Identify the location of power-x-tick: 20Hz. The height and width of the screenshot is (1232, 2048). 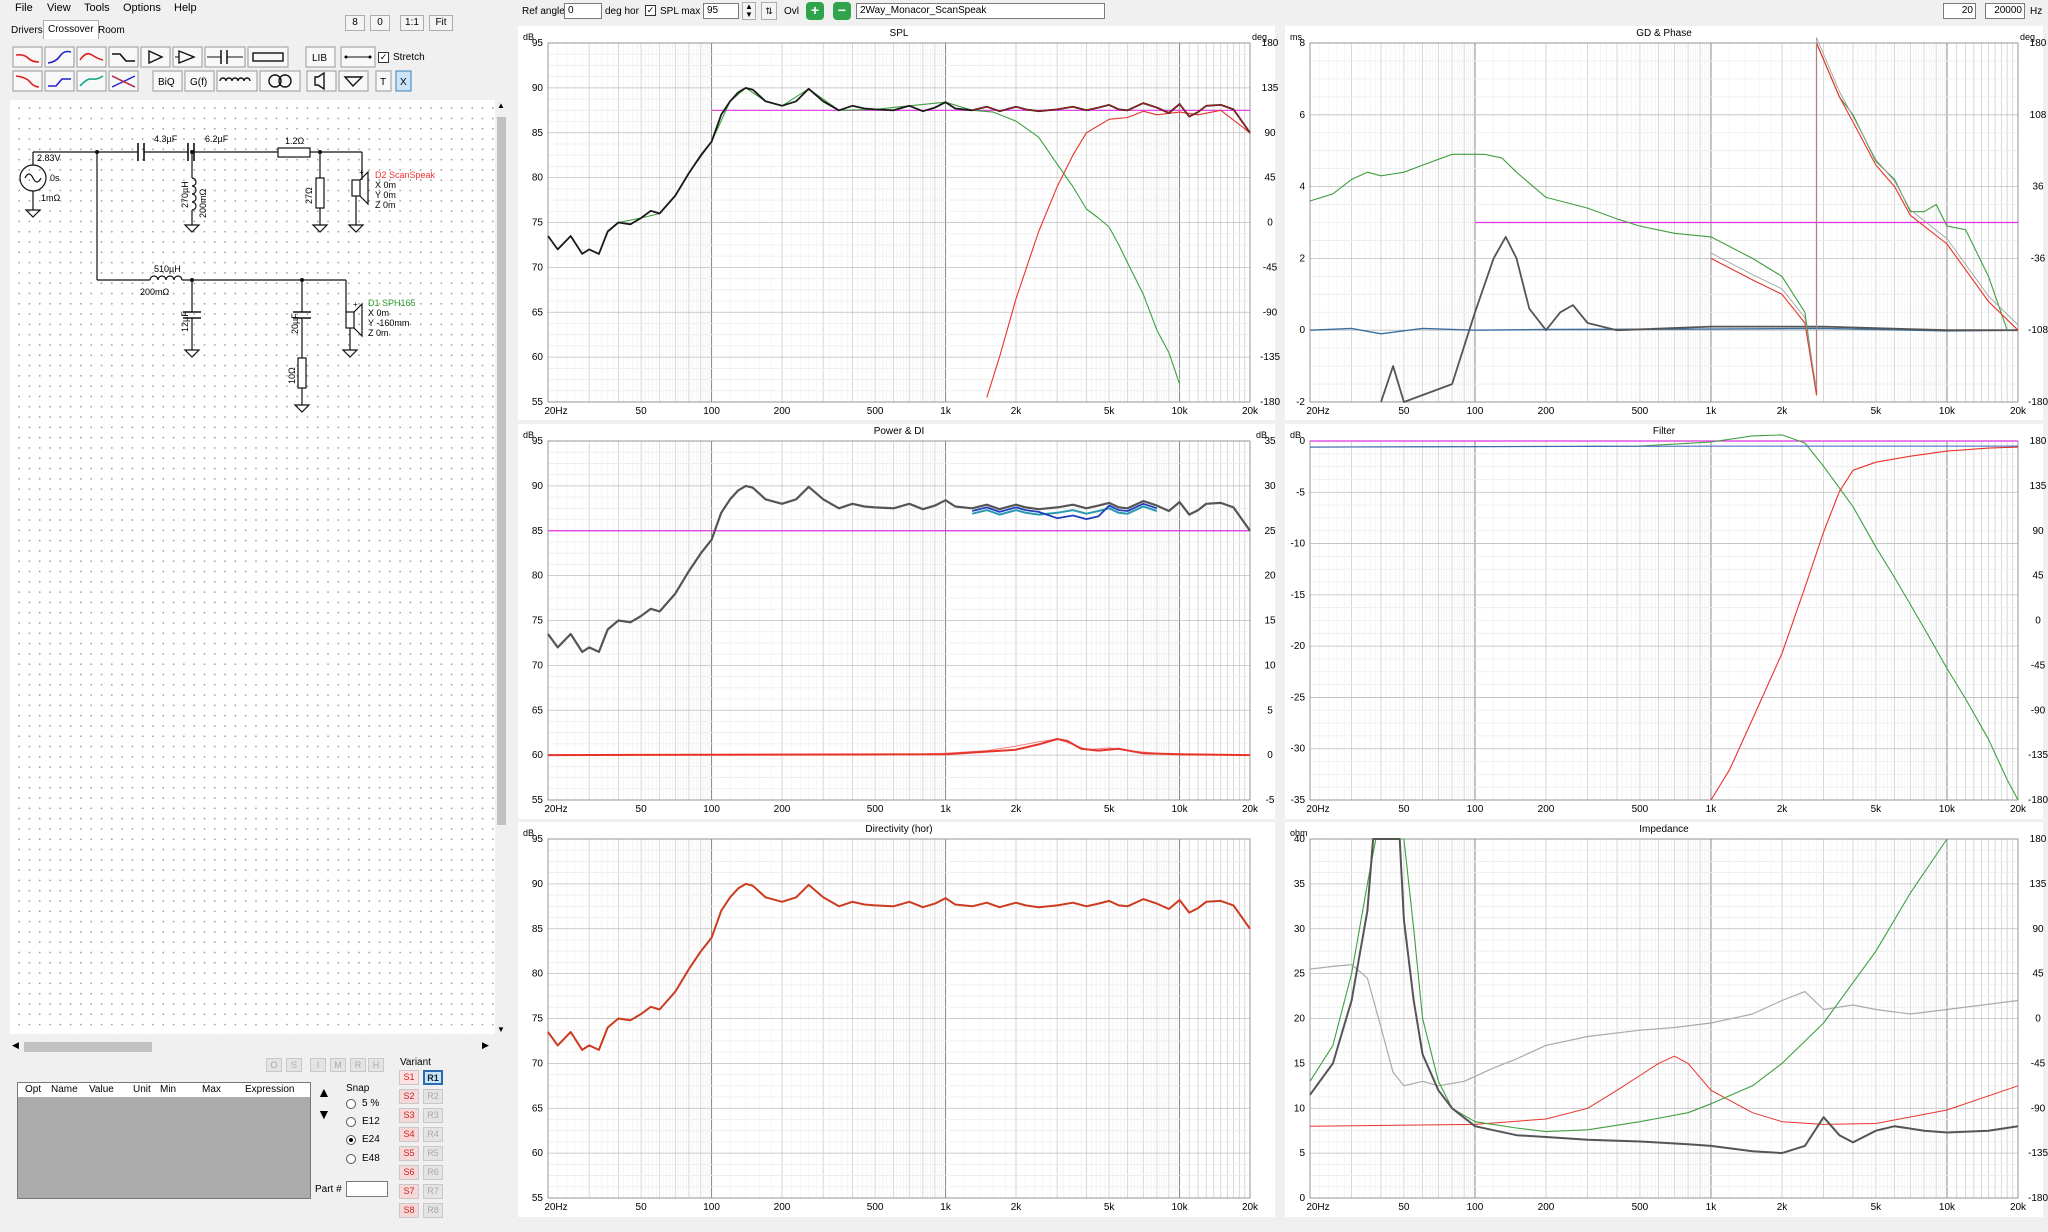
(555, 809).